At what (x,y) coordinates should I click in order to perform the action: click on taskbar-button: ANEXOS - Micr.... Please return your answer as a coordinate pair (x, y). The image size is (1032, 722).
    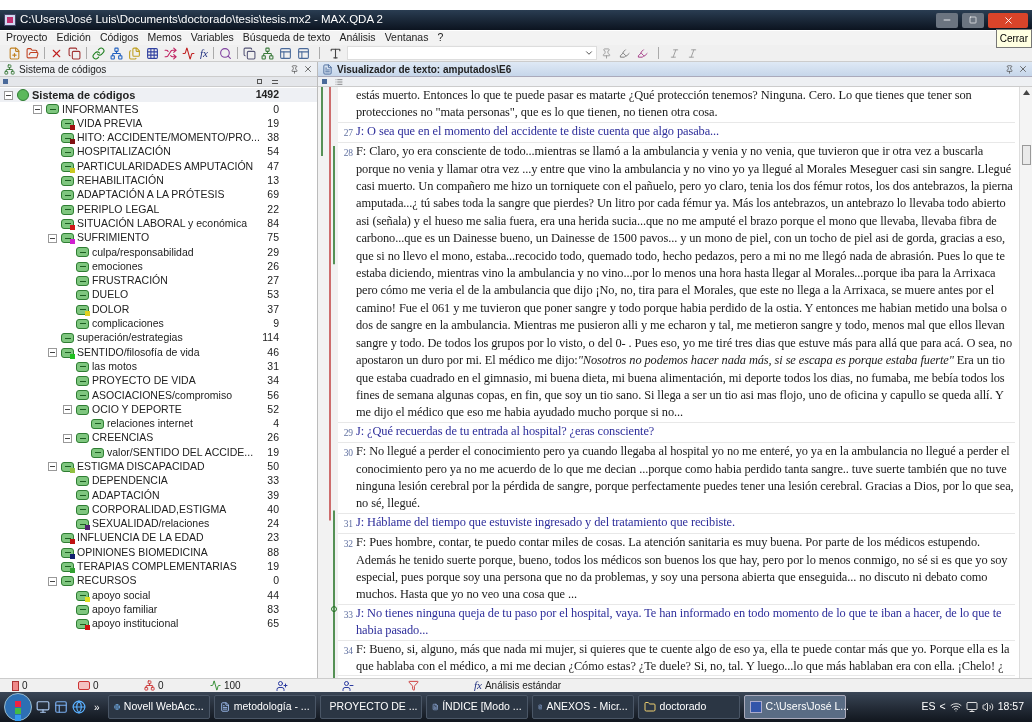
    Looking at the image, I should click on (582, 707).